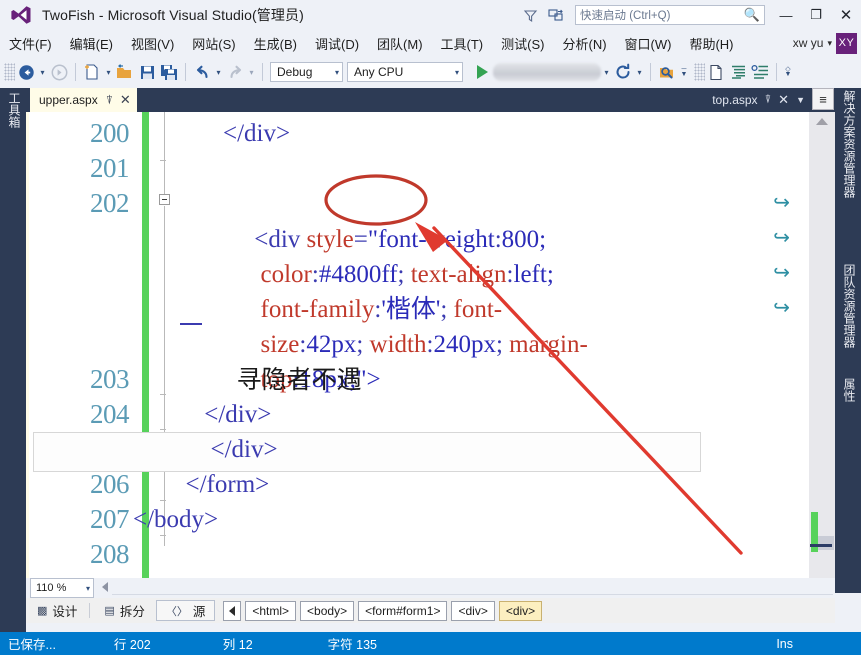  I want to click on solution-explorer-tab: 解决方案资源管理器, so click(848, 144).